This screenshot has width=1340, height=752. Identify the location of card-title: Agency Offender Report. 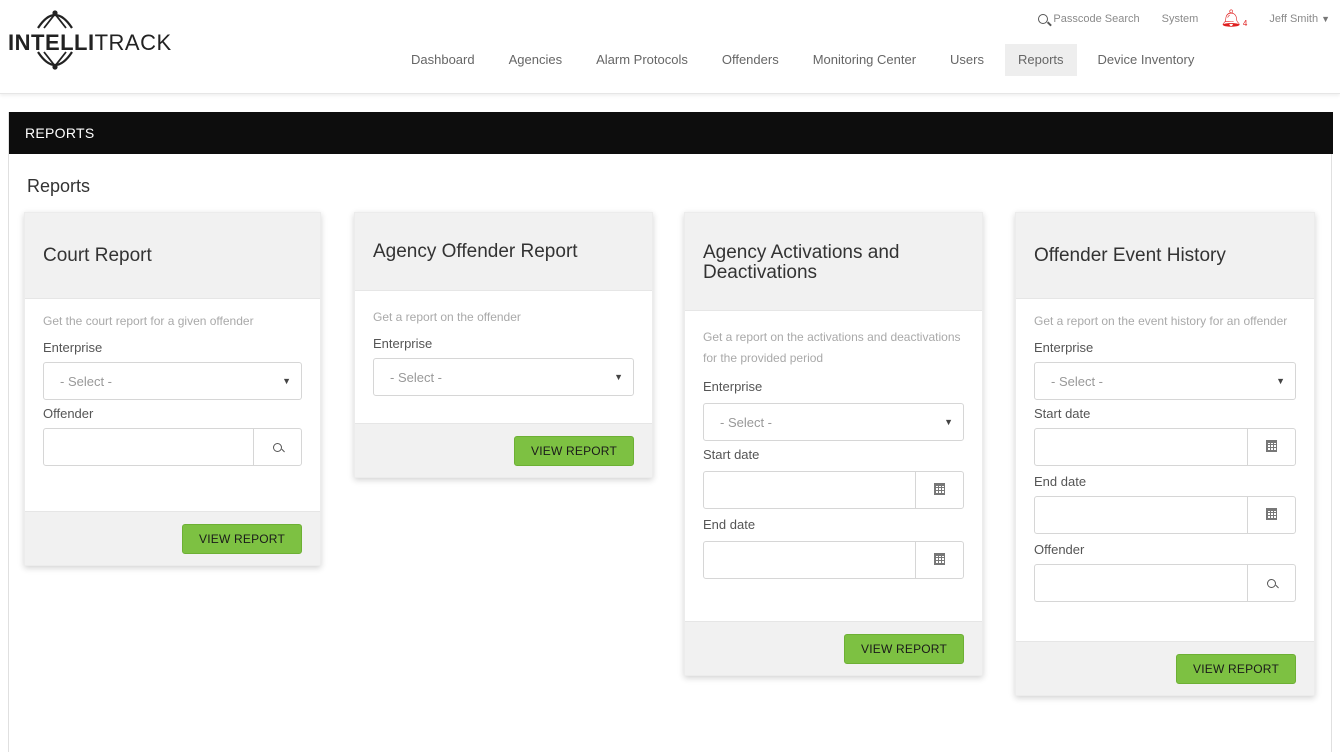
(503, 252).